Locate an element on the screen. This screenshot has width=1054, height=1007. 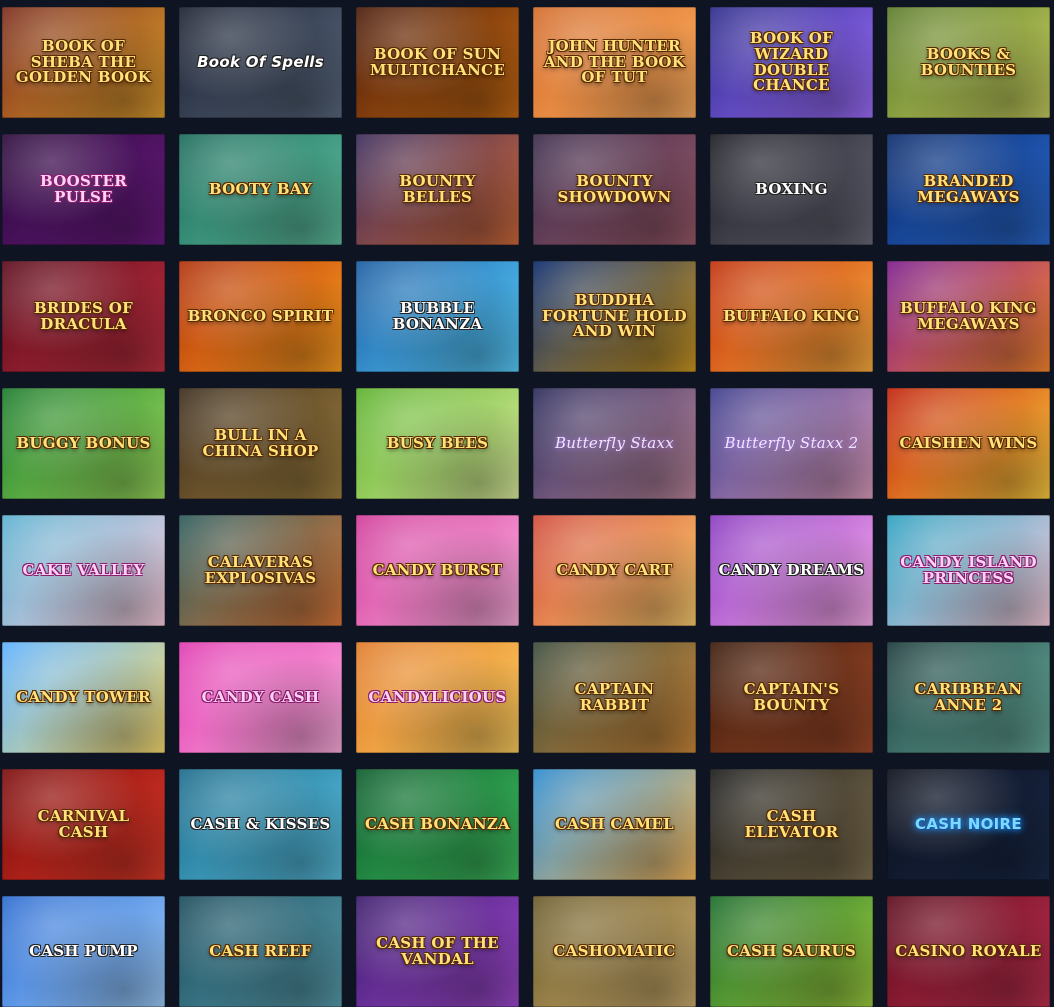
game-tile-book-of-tut: John Hunter and the Book of Tut is located at coordinates (614, 62).